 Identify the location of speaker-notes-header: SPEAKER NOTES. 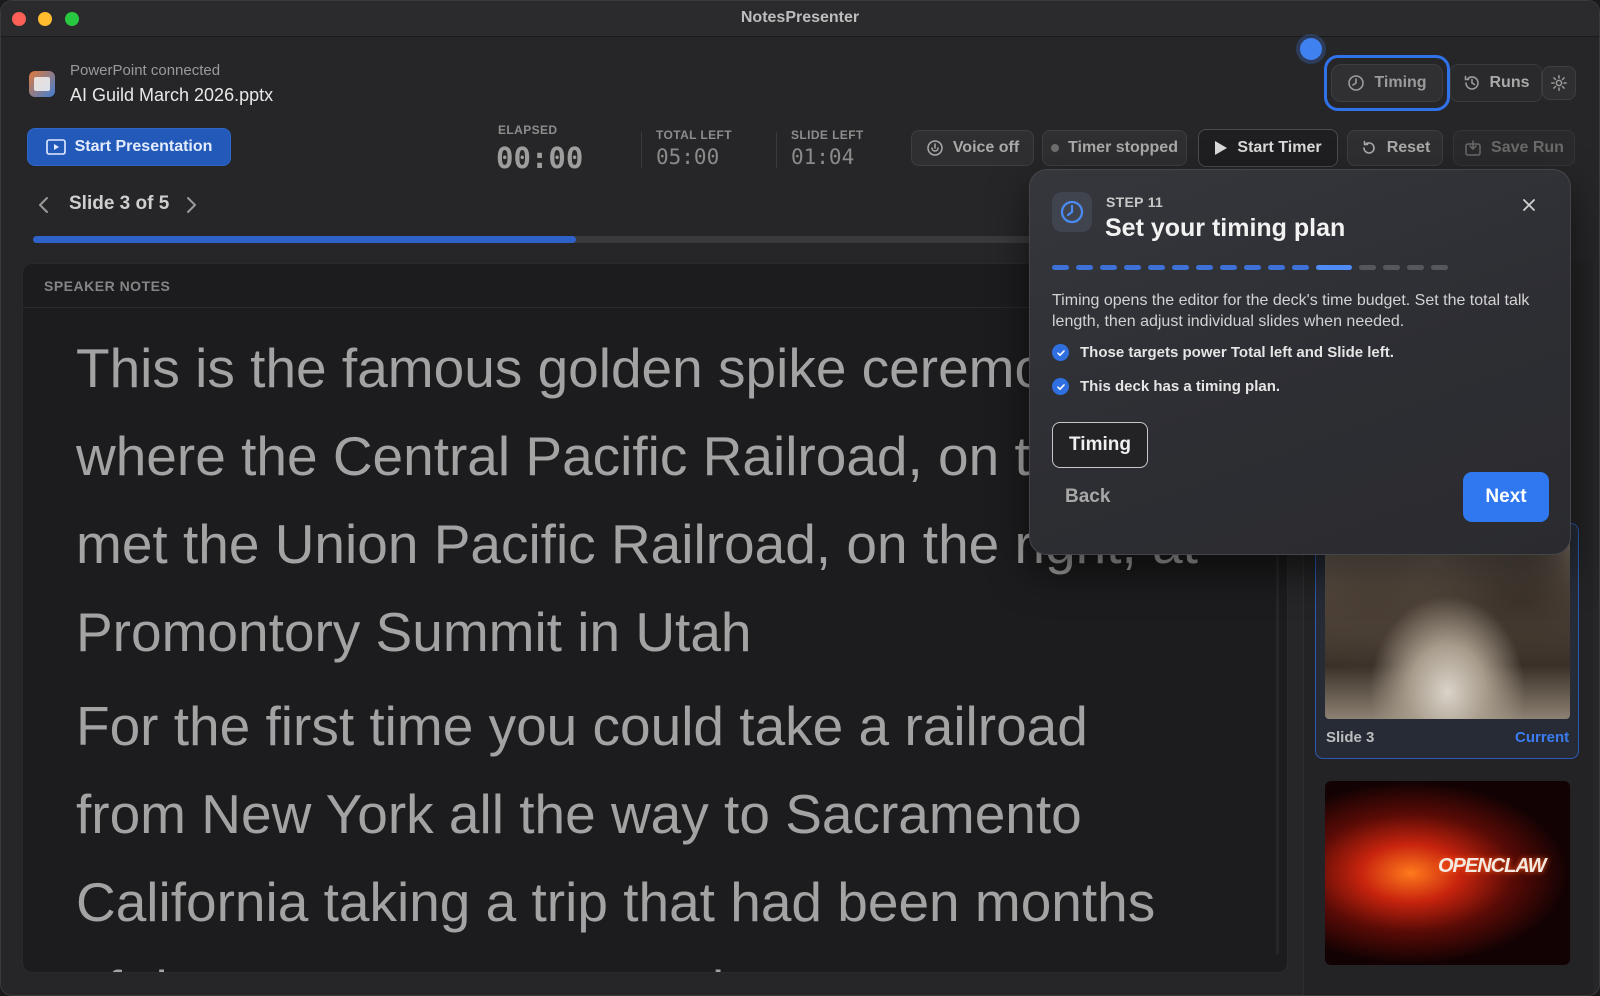
(107, 286).